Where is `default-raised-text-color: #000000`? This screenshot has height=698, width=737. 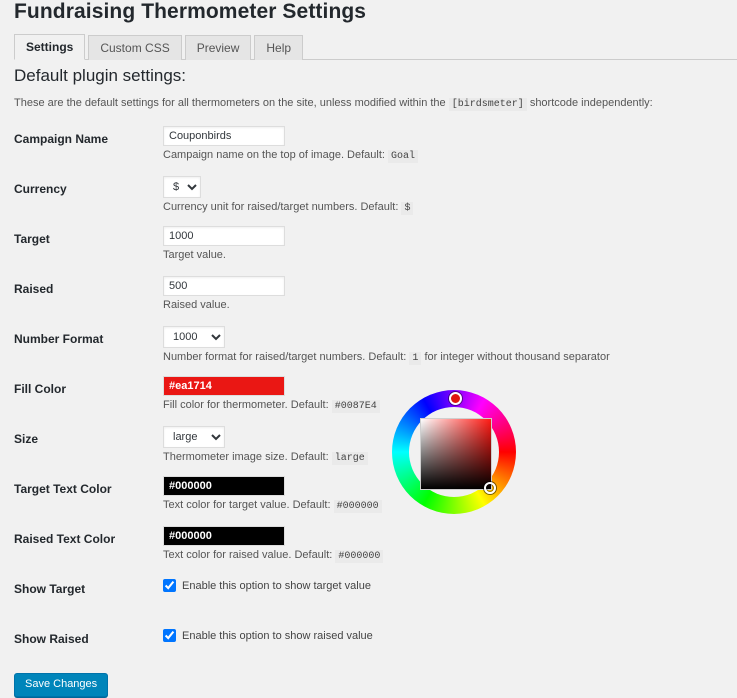 default-raised-text-color: #000000 is located at coordinates (359, 556).